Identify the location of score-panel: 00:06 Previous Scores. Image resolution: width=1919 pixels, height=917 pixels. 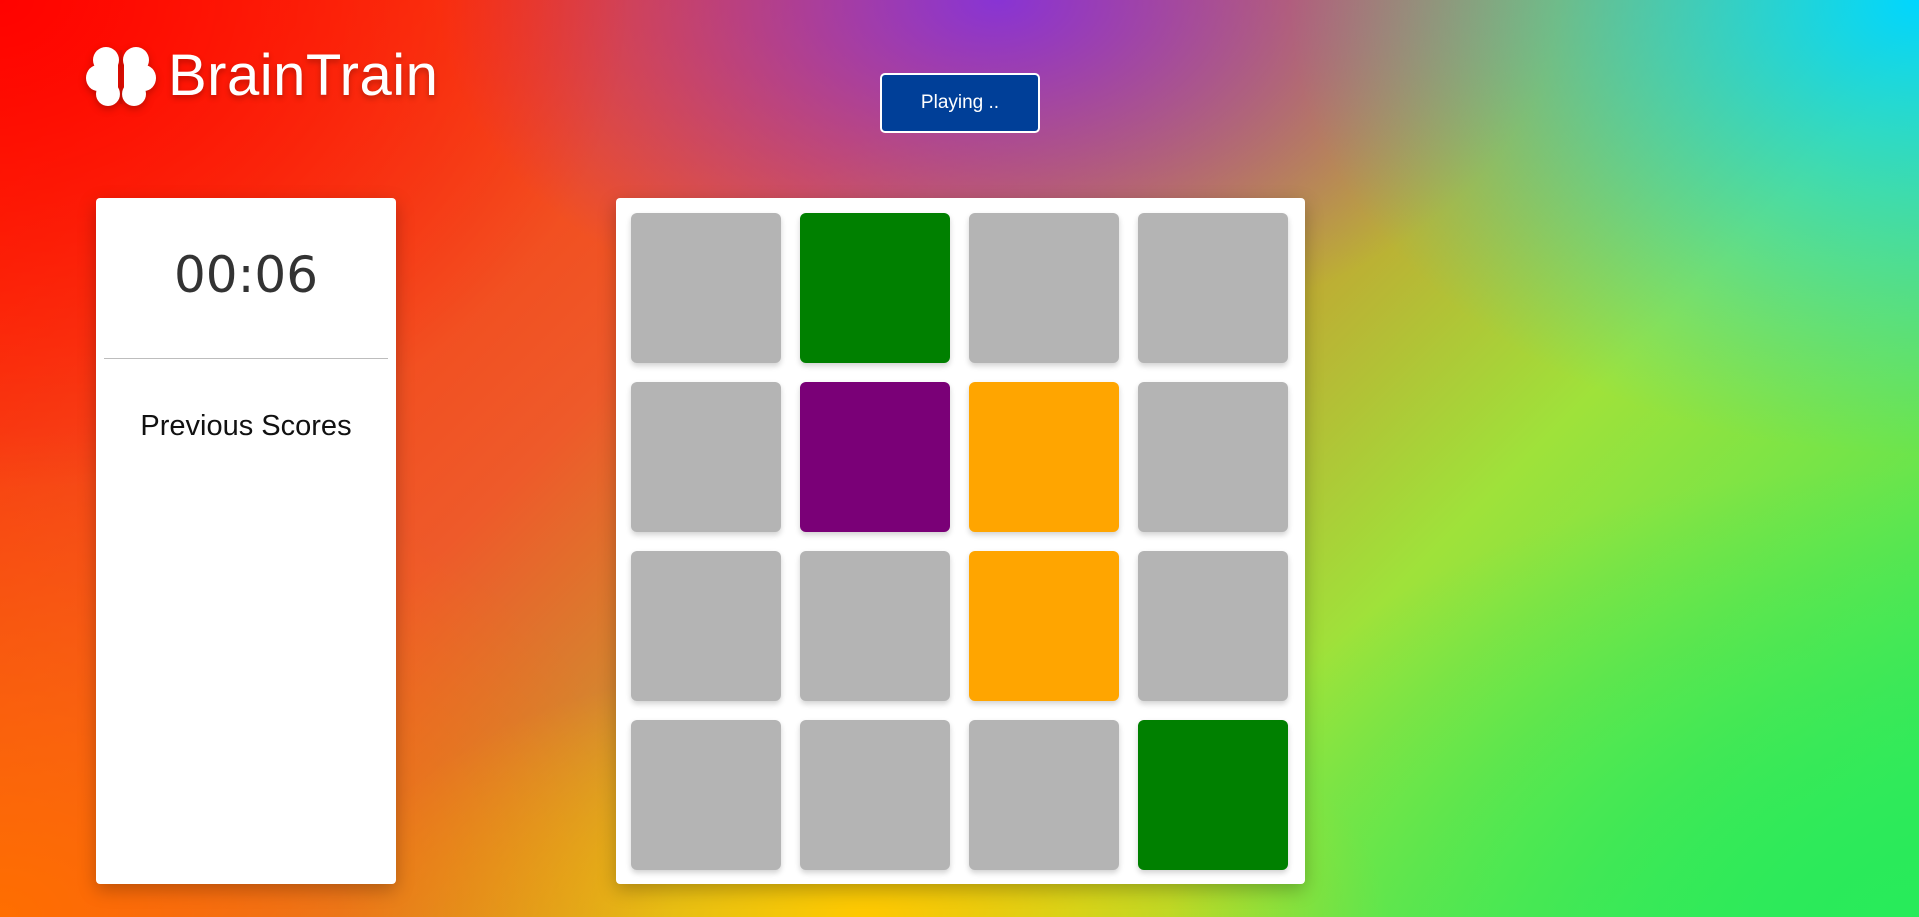
(246, 541).